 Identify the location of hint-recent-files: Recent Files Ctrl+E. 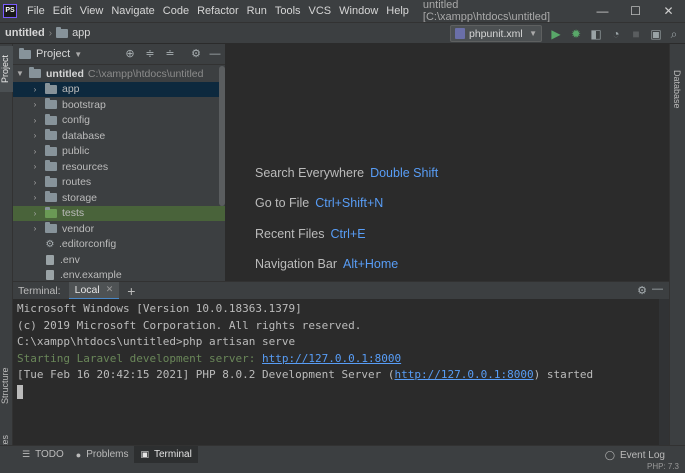
(310, 234).